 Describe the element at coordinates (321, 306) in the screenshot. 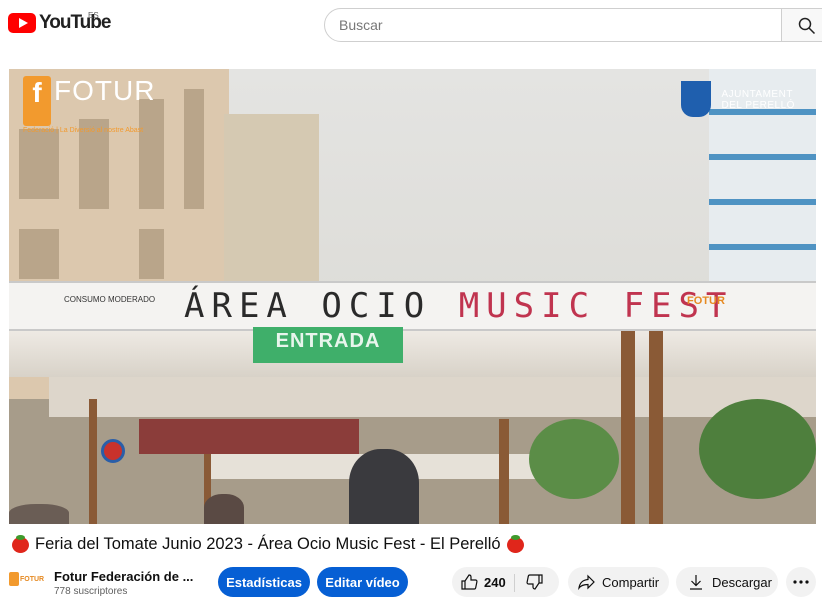

I see `banner-text-left: ÁREA OCIO` at that location.